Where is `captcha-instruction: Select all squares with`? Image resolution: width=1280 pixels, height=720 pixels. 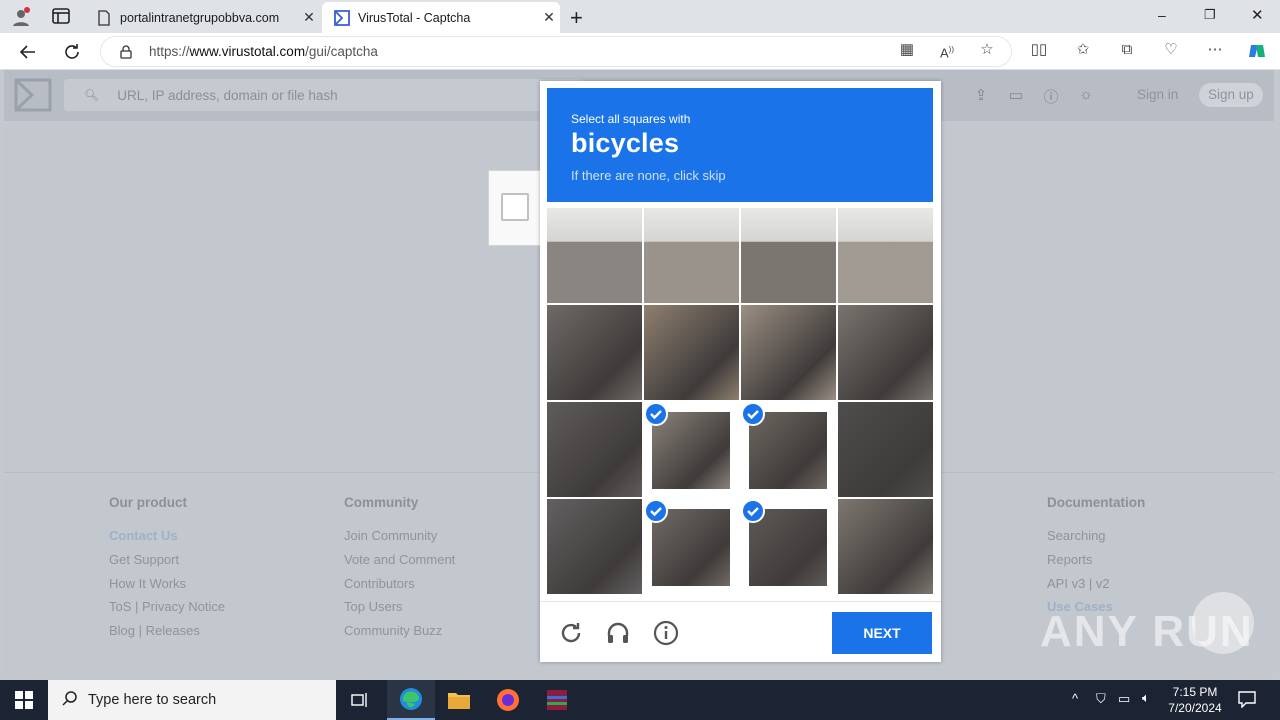 captcha-instruction: Select all squares with is located at coordinates (631, 119).